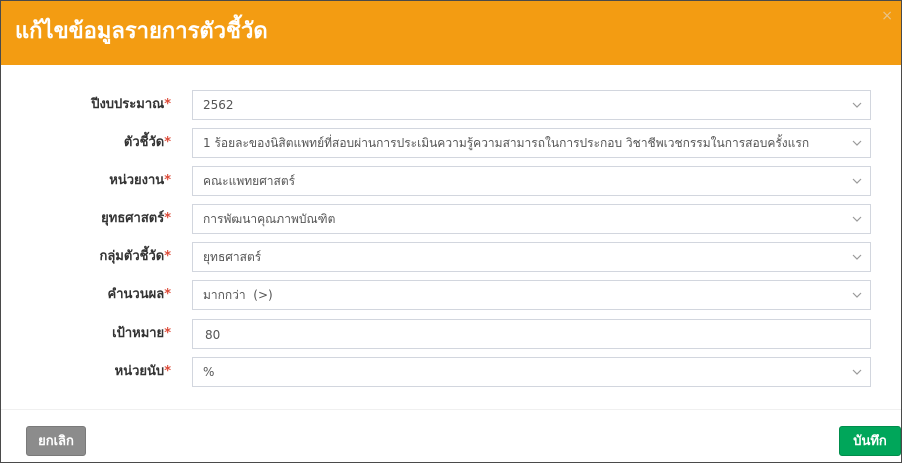 Image resolution: width=902 pixels, height=463 pixels. I want to click on modal-footer: ยกเลิก บันทึก, so click(451, 436).